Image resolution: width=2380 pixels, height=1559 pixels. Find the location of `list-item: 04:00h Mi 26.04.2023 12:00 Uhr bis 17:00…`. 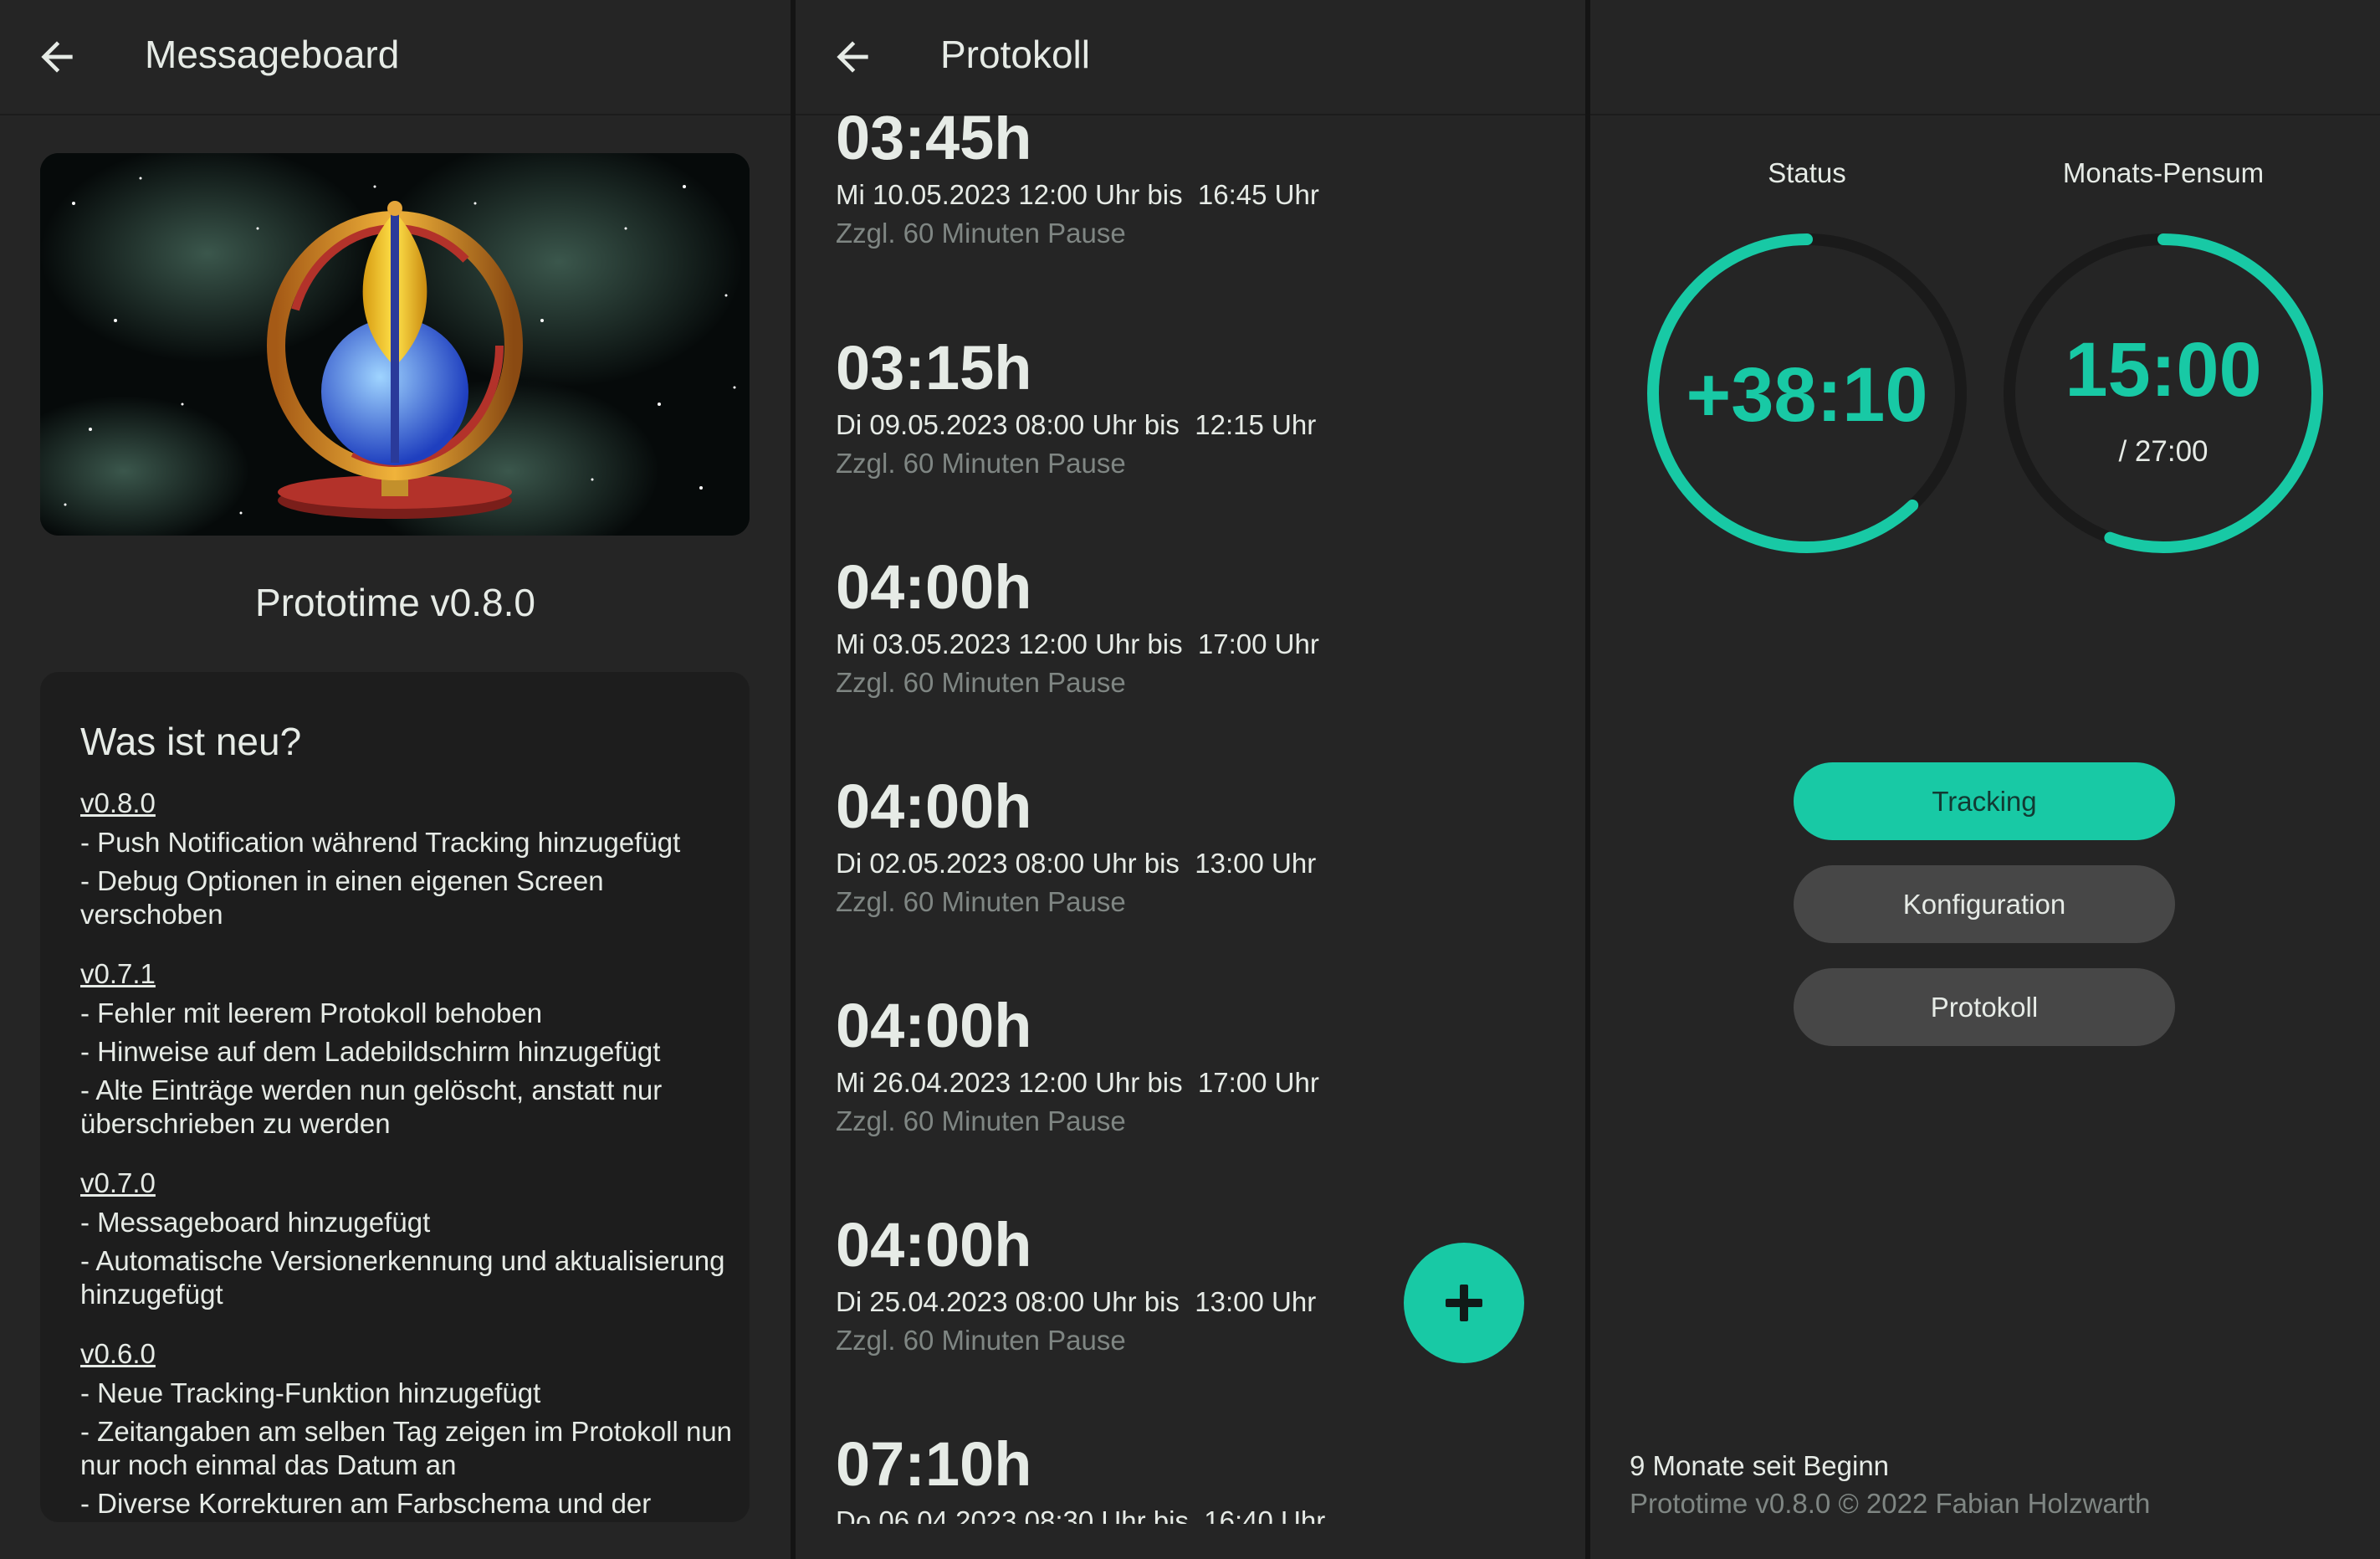

list-item: 04:00h Mi 26.04.2023 12:00 Uhr bis 17:00… is located at coordinates (1195, 1065).